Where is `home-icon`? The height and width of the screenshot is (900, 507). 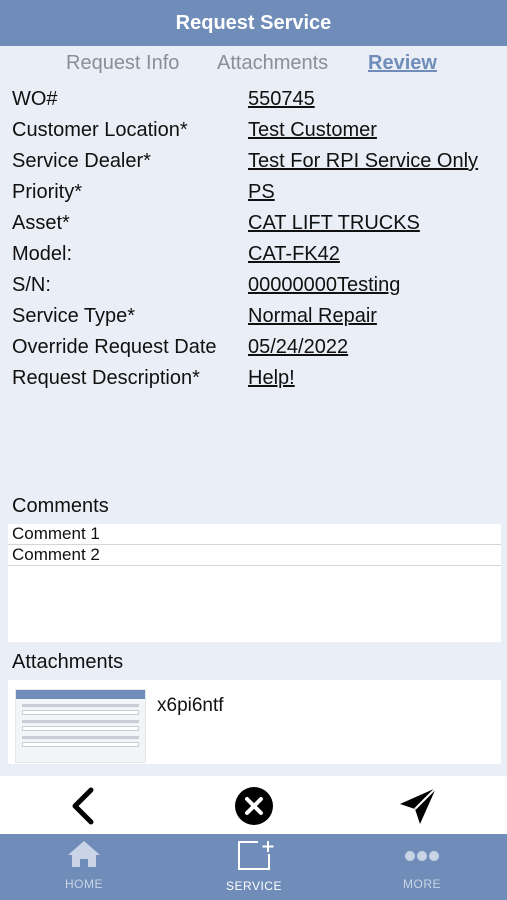 home-icon is located at coordinates (84, 854).